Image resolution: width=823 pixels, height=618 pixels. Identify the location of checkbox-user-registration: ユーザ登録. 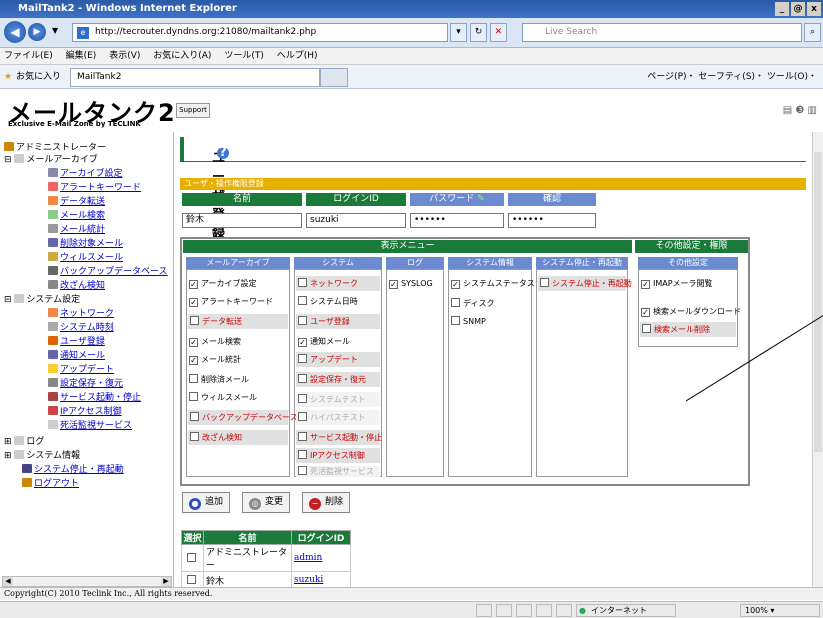
(338, 321).